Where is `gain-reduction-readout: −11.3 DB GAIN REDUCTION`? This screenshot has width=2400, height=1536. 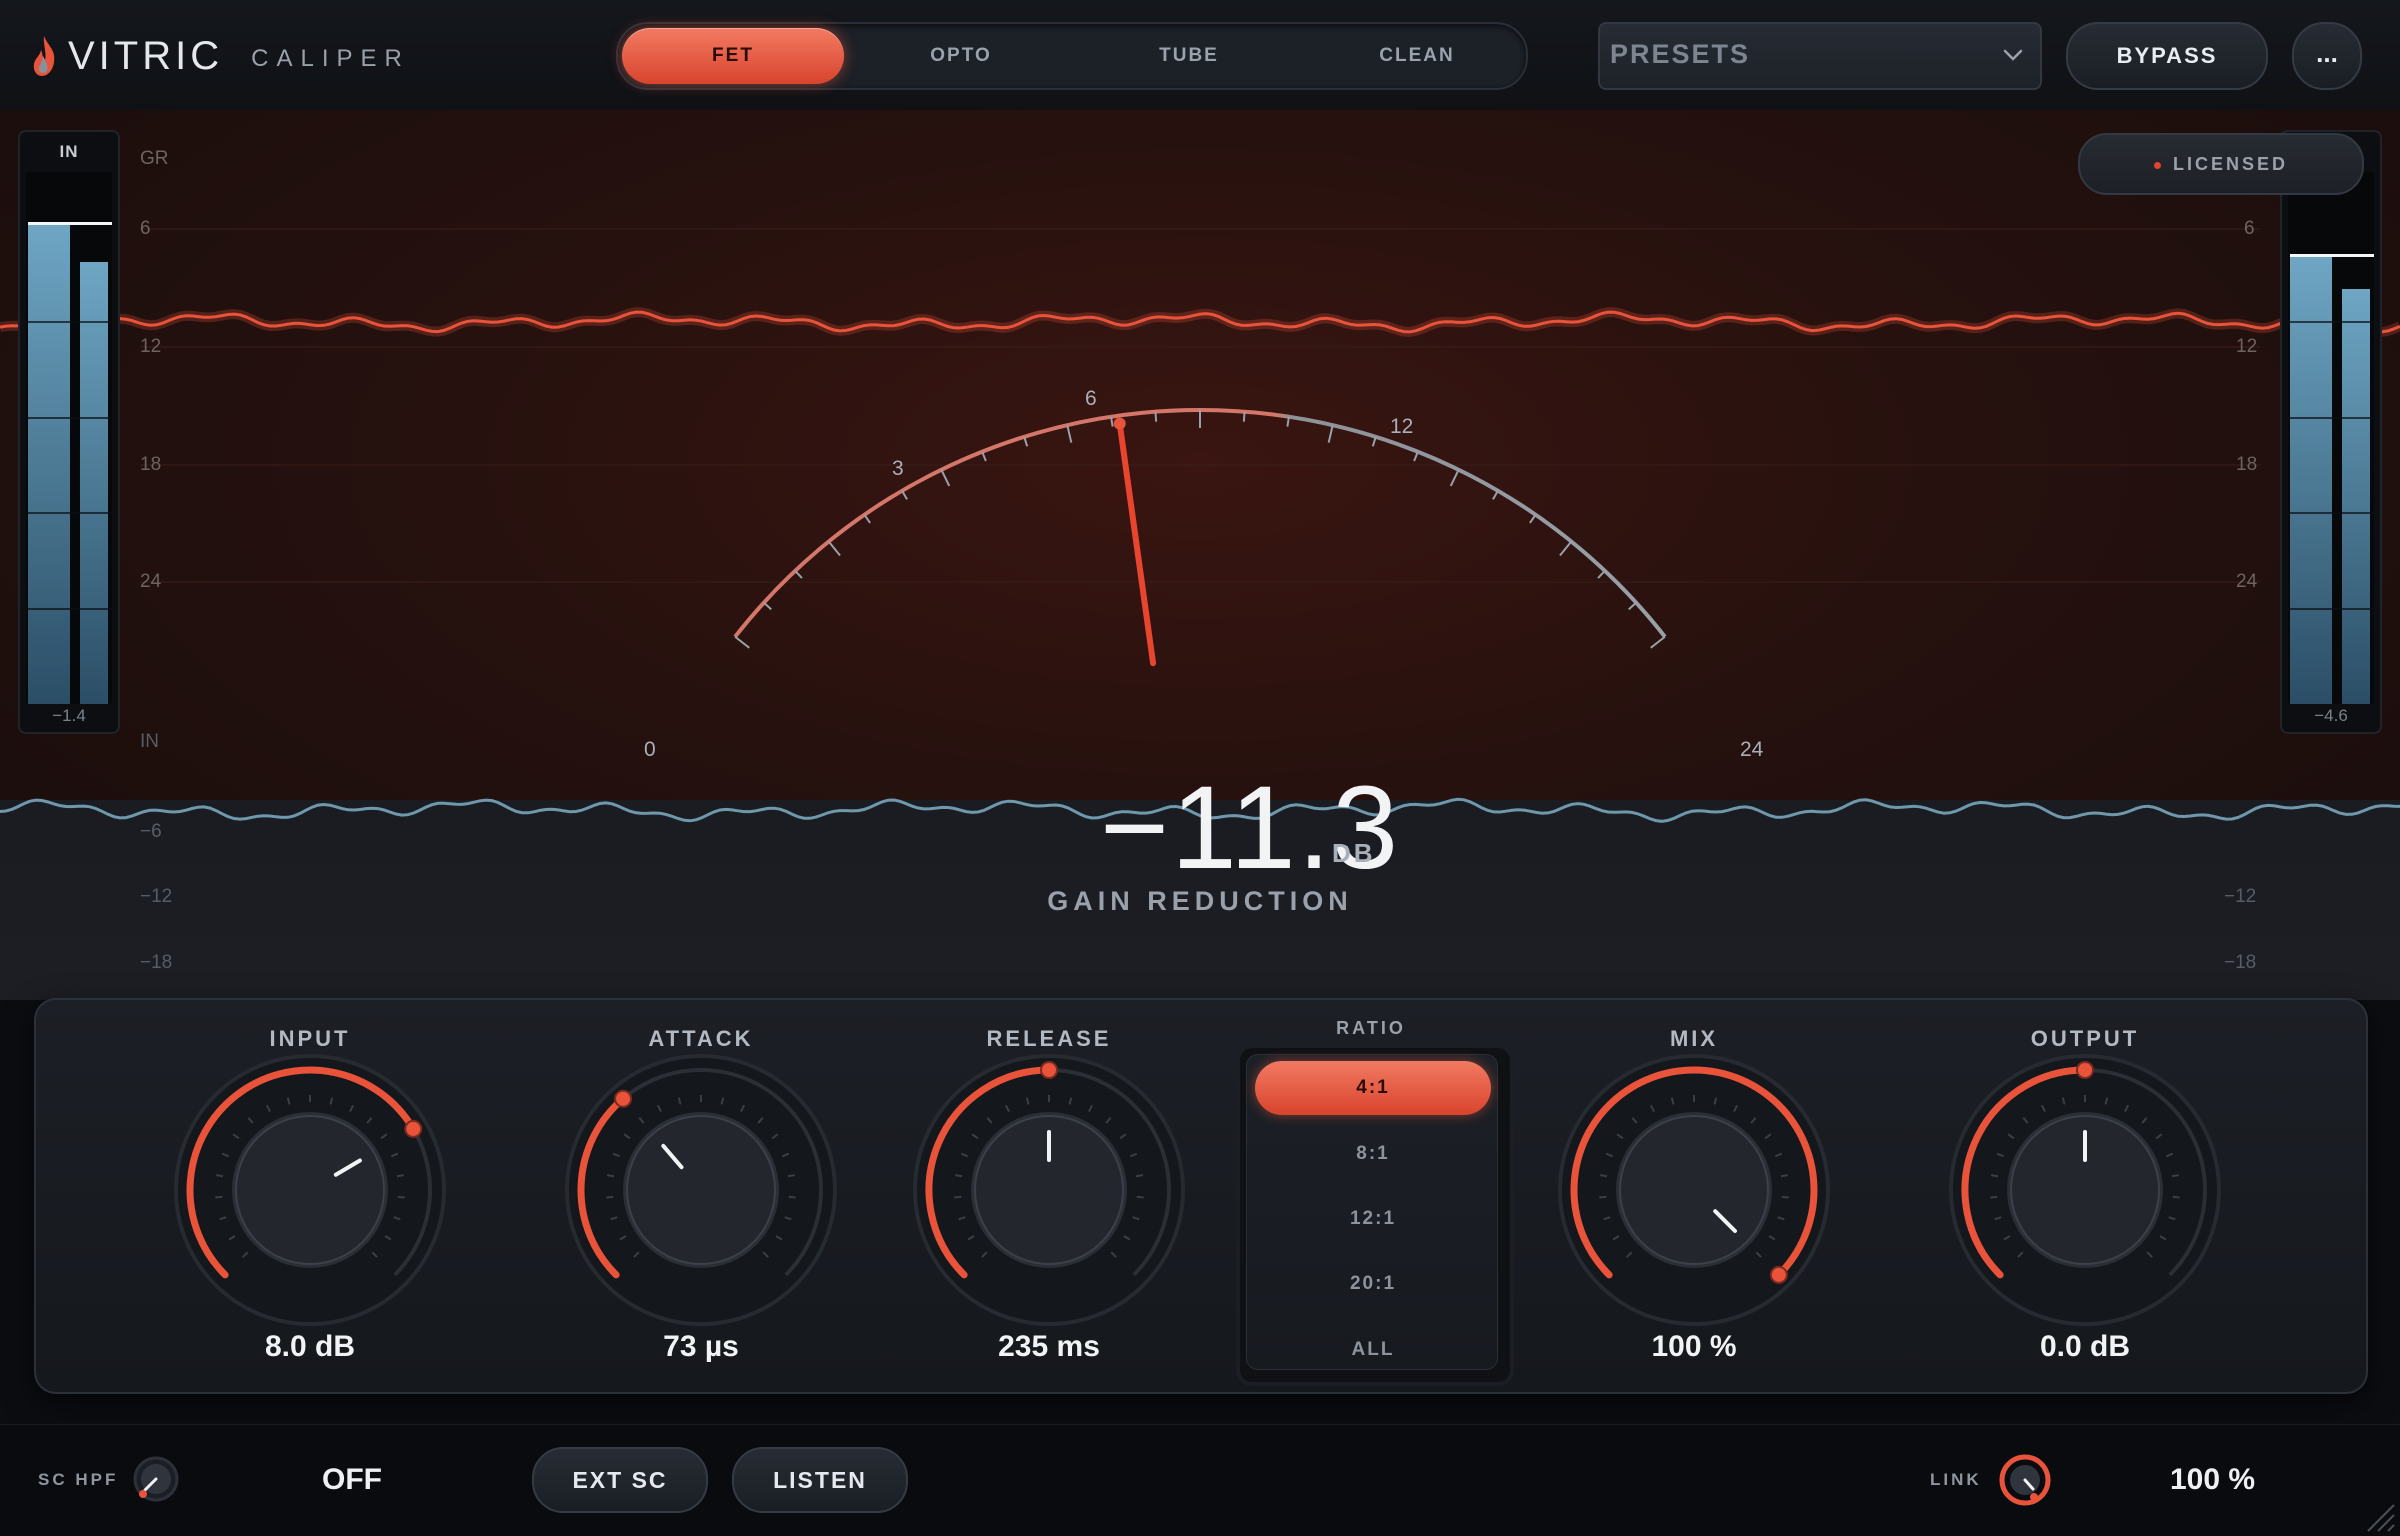
gain-reduction-readout: −11.3 DB GAIN REDUCTION is located at coordinates (1200, 845).